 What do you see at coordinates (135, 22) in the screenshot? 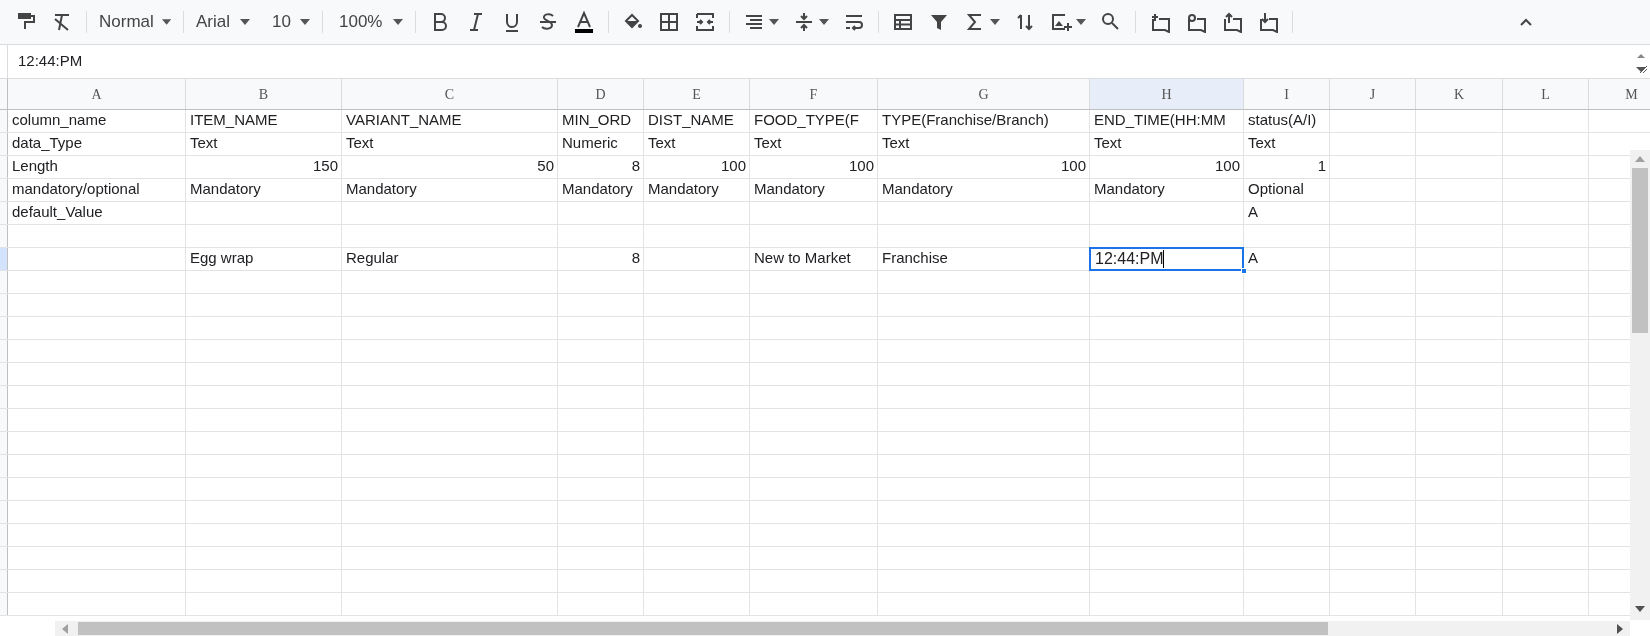
I see `style-dropdown: Normal` at bounding box center [135, 22].